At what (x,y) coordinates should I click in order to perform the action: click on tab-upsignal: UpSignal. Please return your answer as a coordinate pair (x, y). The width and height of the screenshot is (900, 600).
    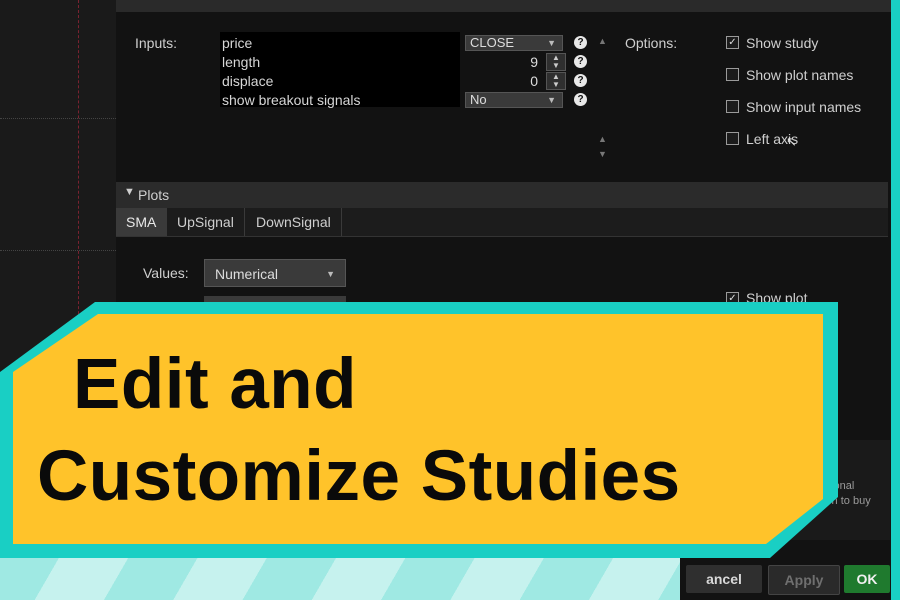
    Looking at the image, I should click on (206, 222).